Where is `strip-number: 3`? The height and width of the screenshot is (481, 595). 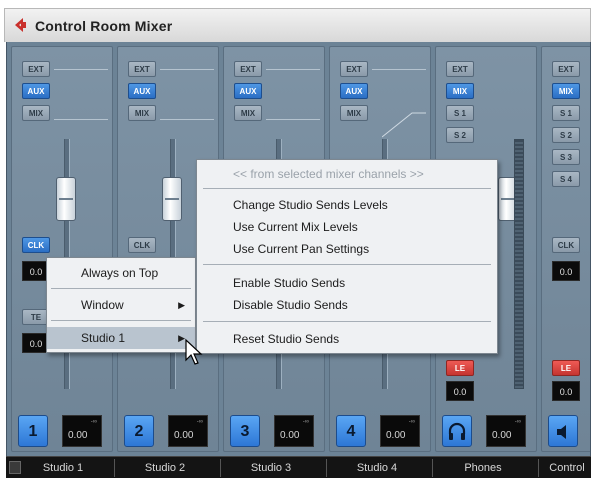 strip-number: 3 is located at coordinates (245, 431).